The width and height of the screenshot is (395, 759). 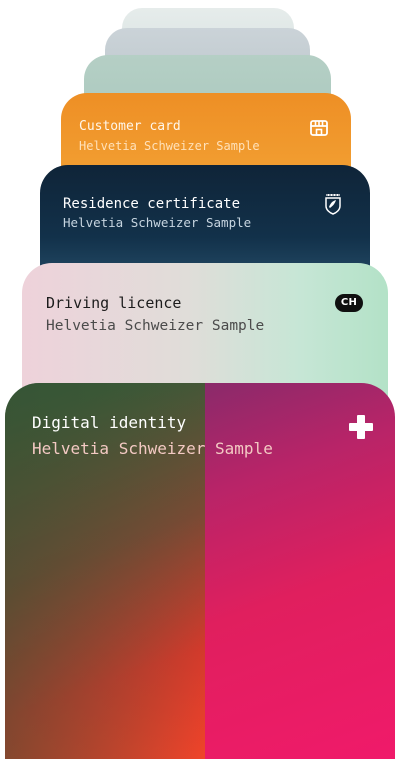 What do you see at coordinates (333, 204) in the screenshot?
I see `coat-of-arms-icon` at bounding box center [333, 204].